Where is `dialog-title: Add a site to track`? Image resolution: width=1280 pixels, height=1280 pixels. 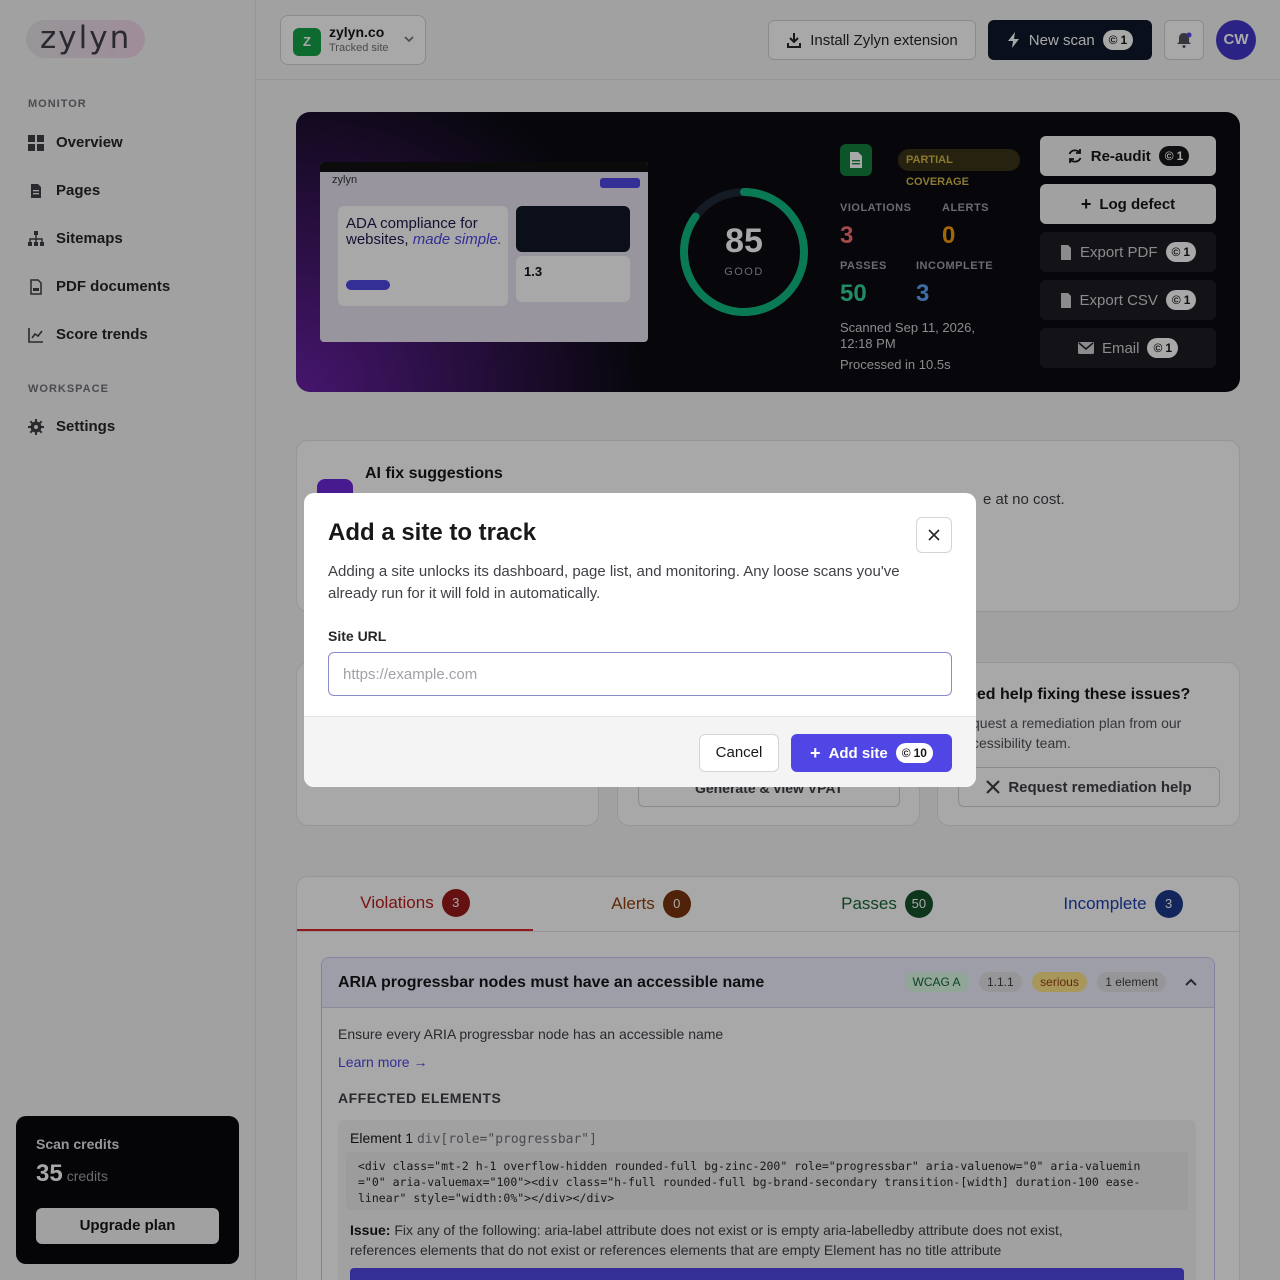 dialog-title: Add a site to track is located at coordinates (432, 532).